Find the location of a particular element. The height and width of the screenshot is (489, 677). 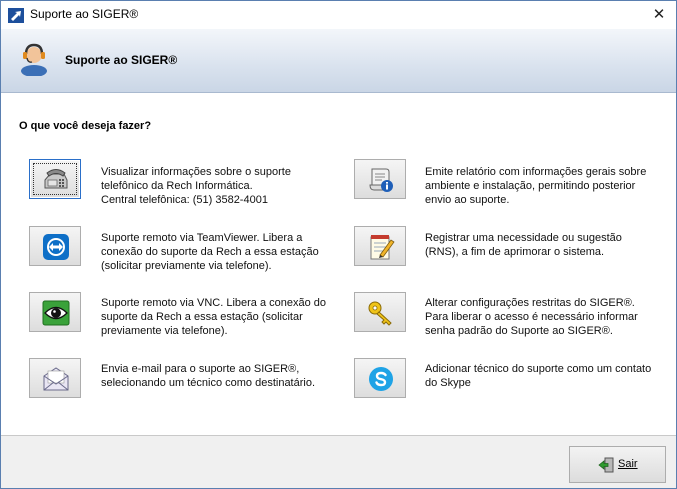

register-suggestion-button is located at coordinates (380, 246).